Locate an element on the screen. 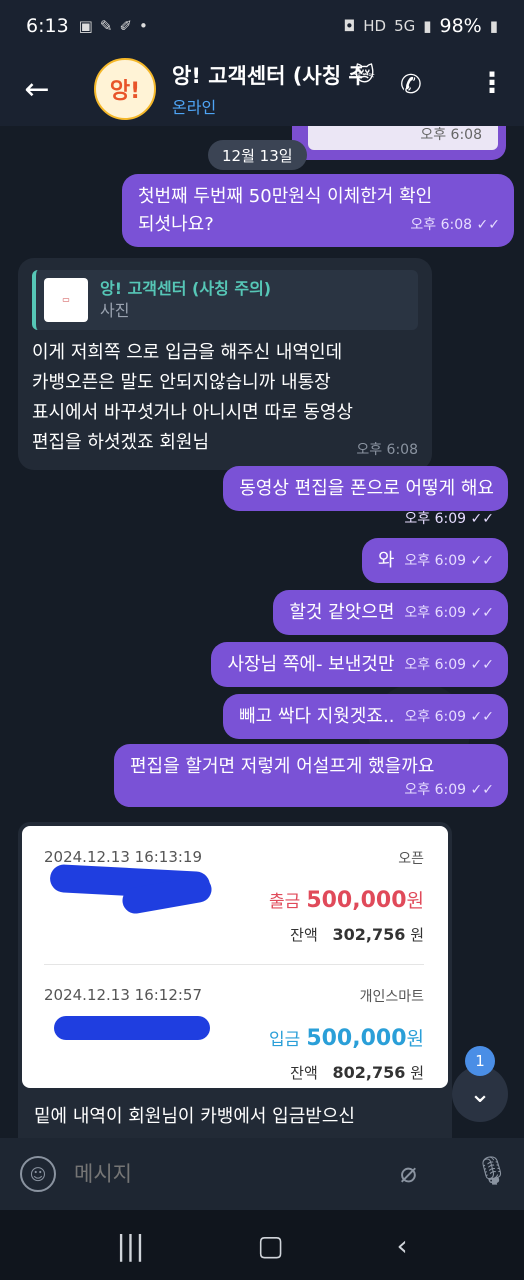  outgoing-message: 와 오후 6:09 ✓✓ is located at coordinates (434, 560).